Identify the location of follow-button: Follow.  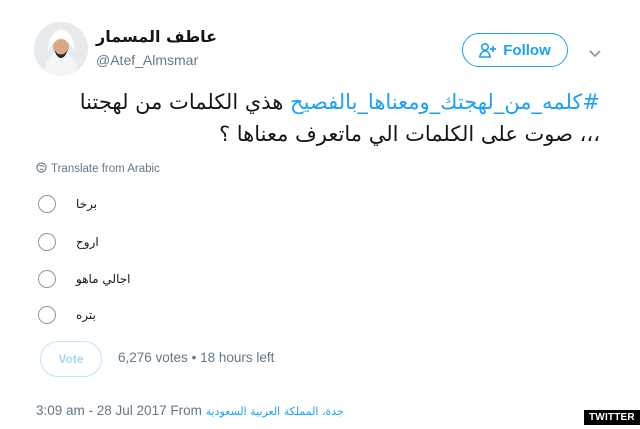
(515, 50).